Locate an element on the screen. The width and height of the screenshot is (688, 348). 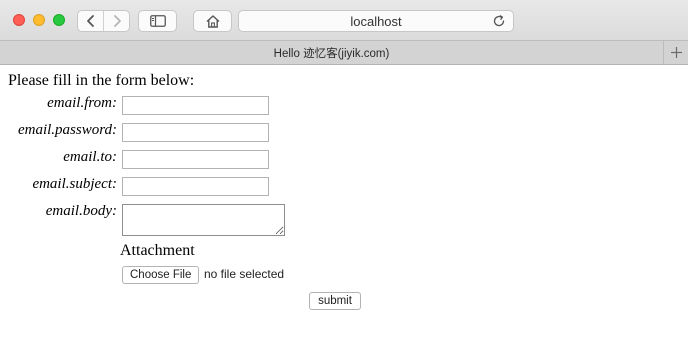
email-from-label: email.from: is located at coordinates (82, 103).